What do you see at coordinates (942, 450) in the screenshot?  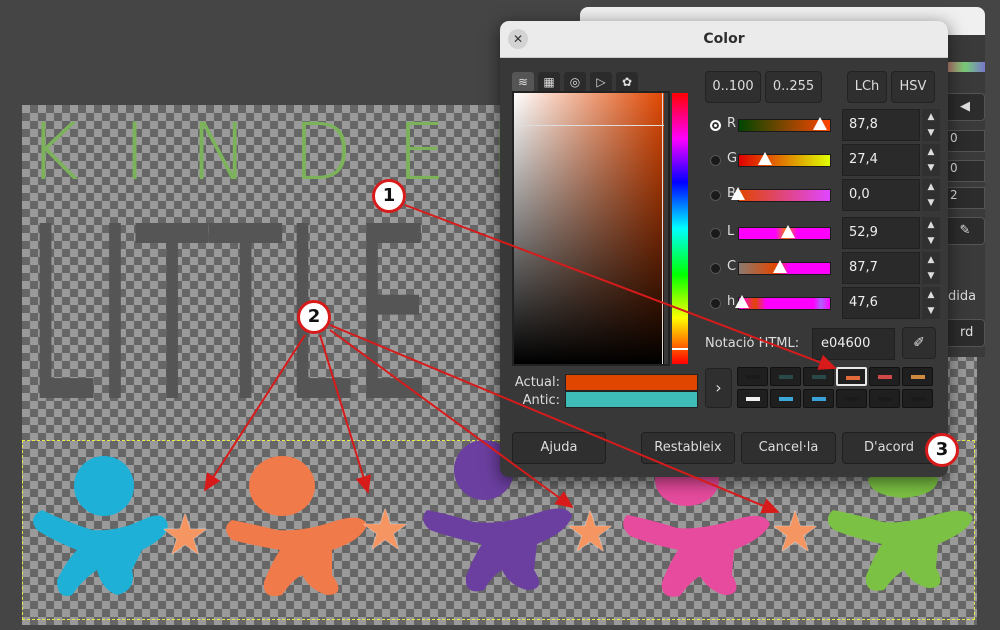 I see `callout-badge: 3` at bounding box center [942, 450].